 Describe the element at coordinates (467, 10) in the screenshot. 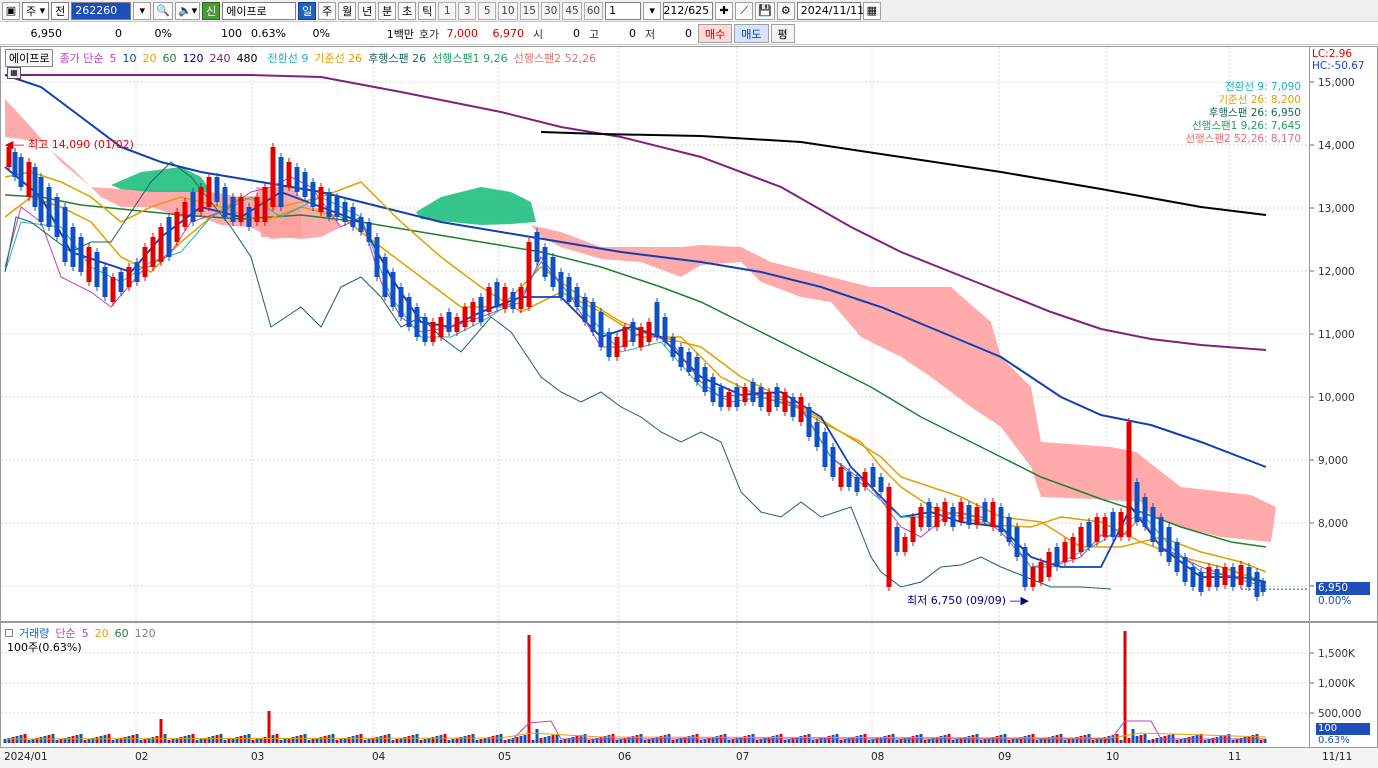

I see `interval-3: 3` at that location.